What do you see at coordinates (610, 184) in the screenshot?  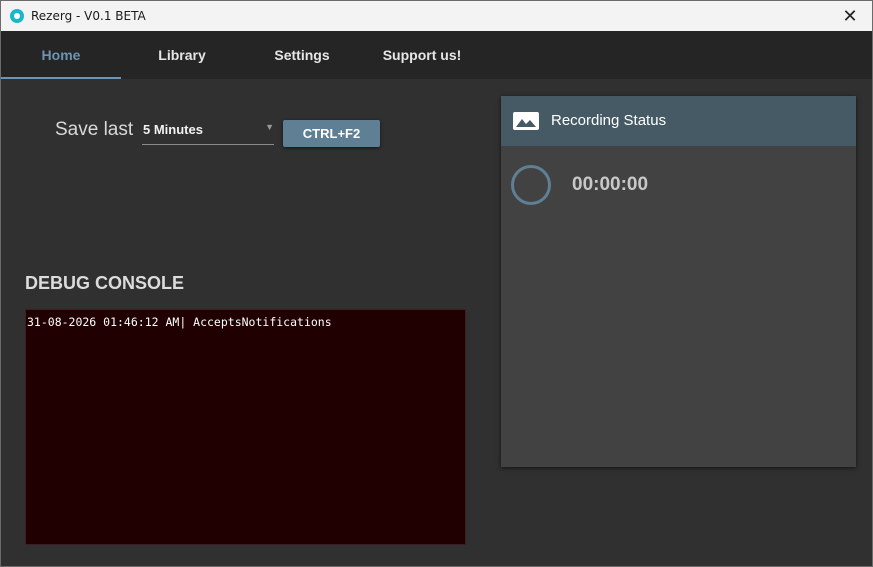 I see `recording-timer: 00:00:00` at bounding box center [610, 184].